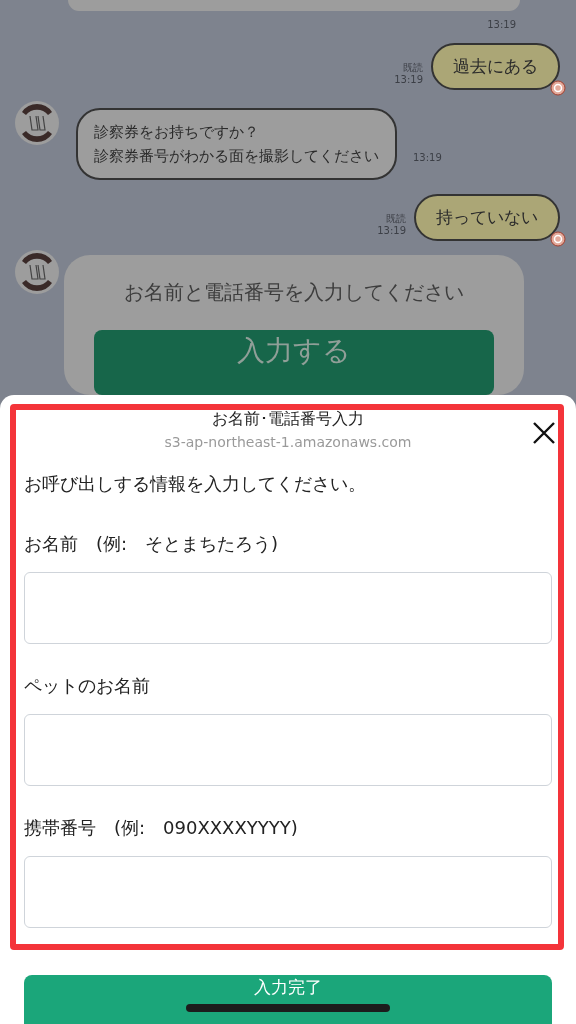 The image size is (576, 1024). I want to click on close-button, so click(544, 433).